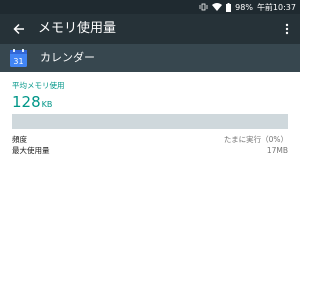 This screenshot has height=296, width=320. Describe the element at coordinates (26, 102) in the screenshot. I see `average-memory-number: 128` at that location.